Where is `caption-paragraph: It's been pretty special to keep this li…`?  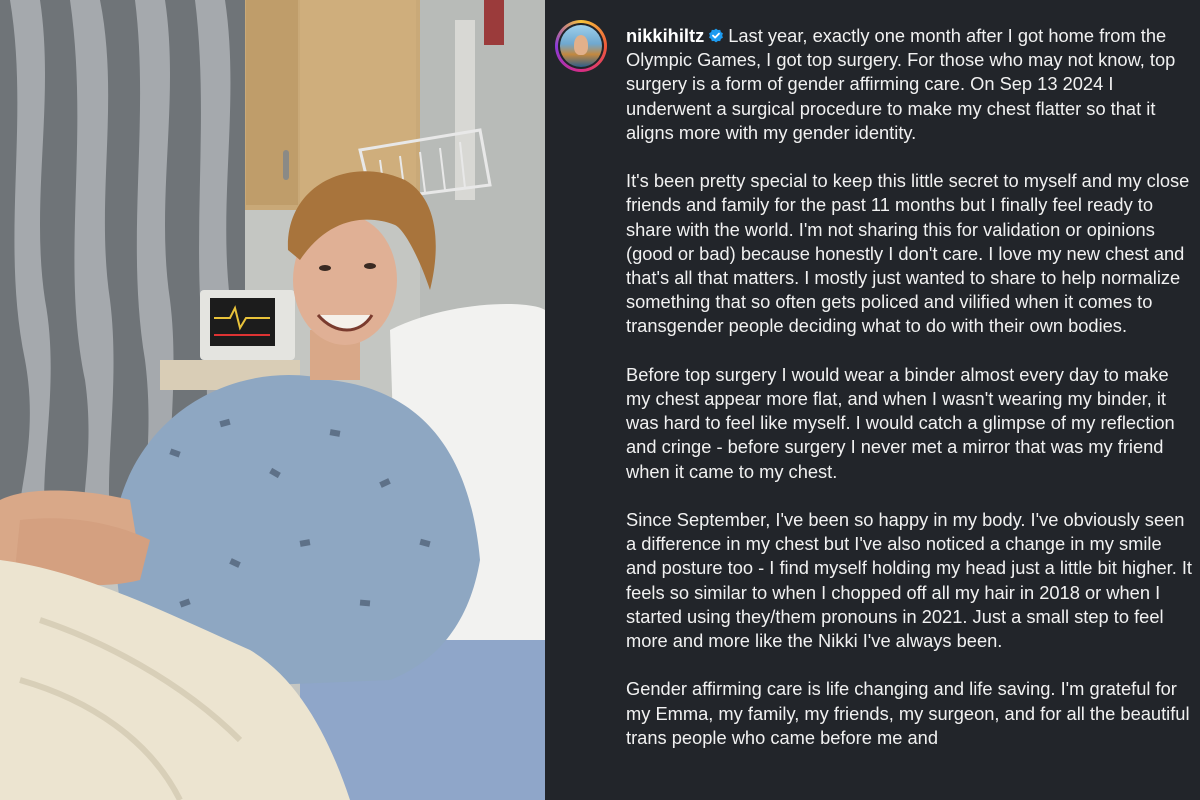 caption-paragraph: It's been pretty special to keep this li… is located at coordinates (908, 253).